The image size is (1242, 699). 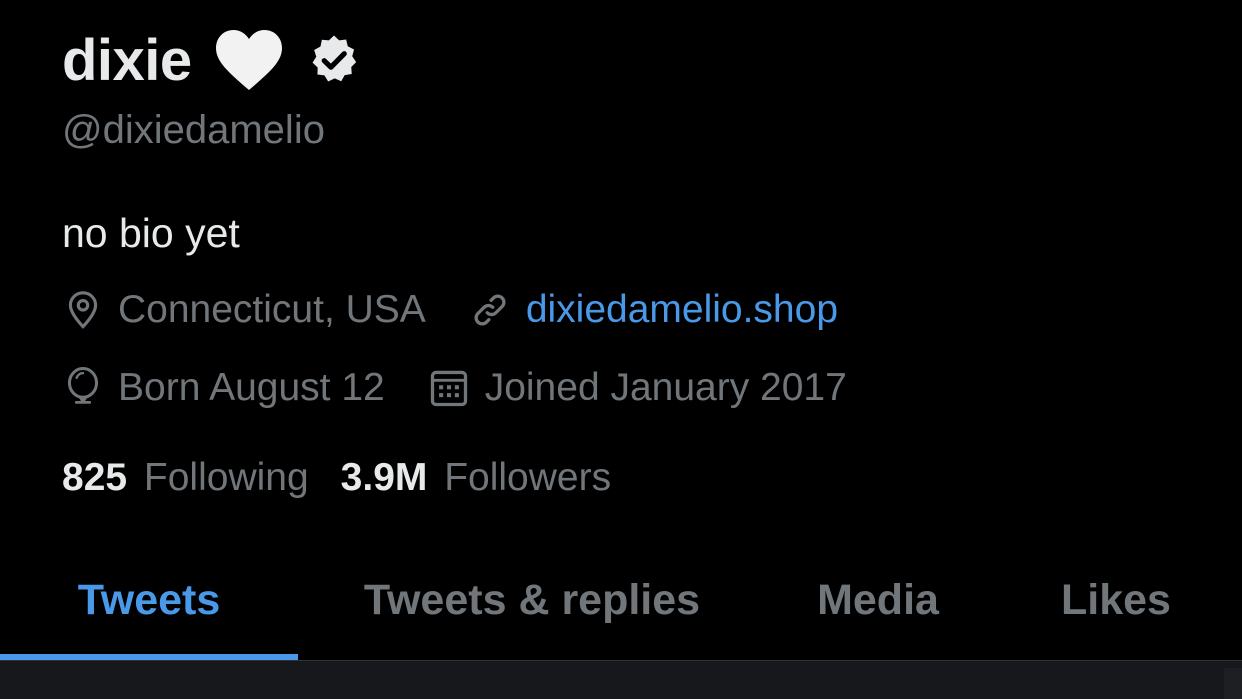 I want to click on website-item: dixiedamelio.shop, so click(x=653, y=310).